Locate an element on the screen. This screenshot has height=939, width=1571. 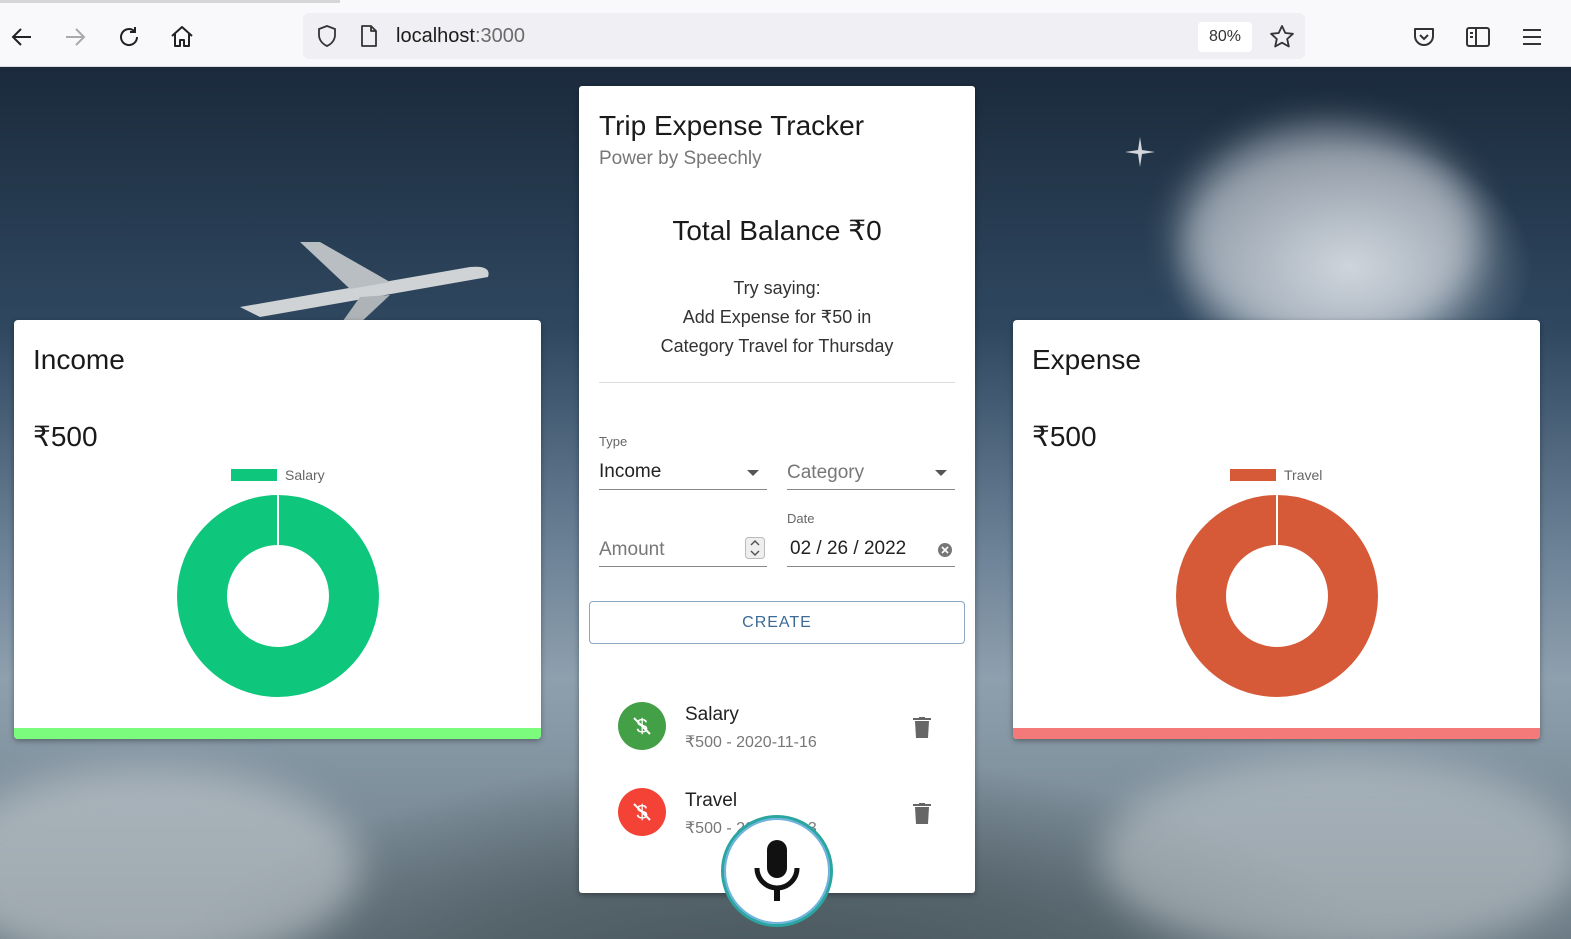
income-card: Income ₹500 Salary is located at coordinates (277, 529).